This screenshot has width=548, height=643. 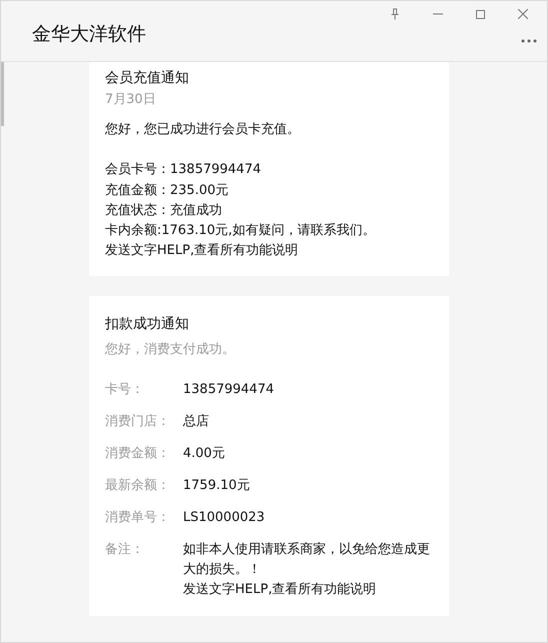 I want to click on field-value: 总店, so click(x=196, y=421).